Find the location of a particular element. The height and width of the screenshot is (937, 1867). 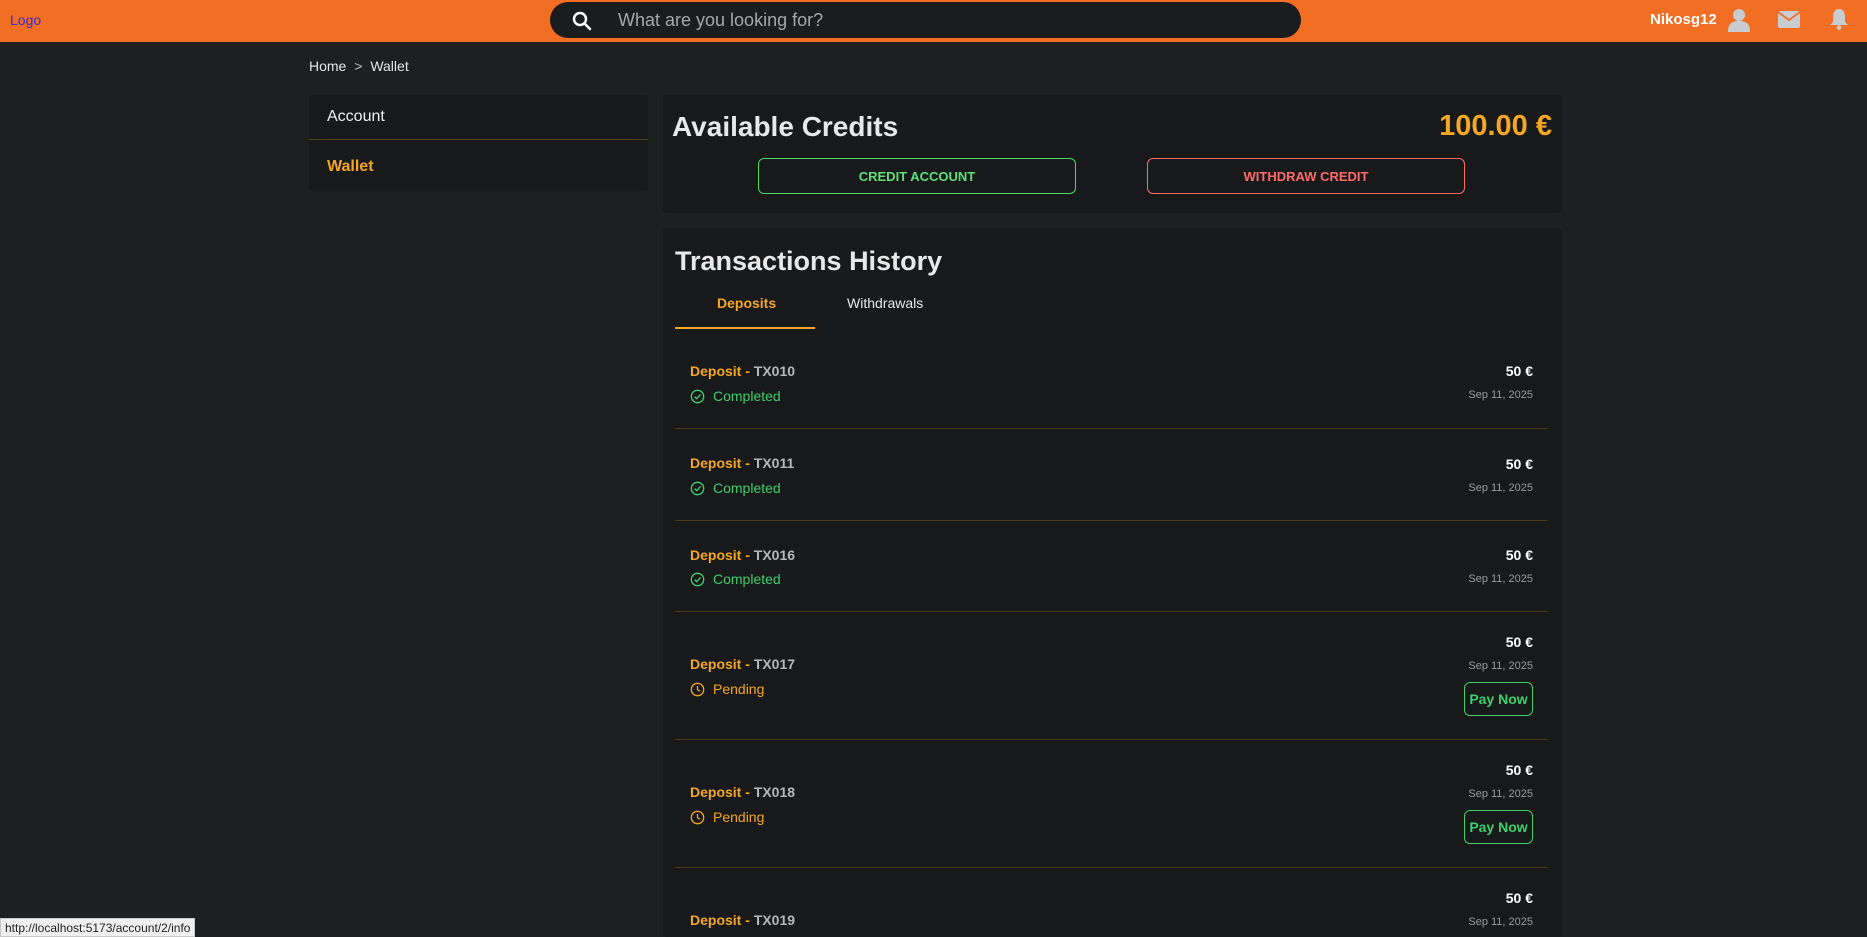

tab-withdrawals: Withdrawals is located at coordinates (885, 303).